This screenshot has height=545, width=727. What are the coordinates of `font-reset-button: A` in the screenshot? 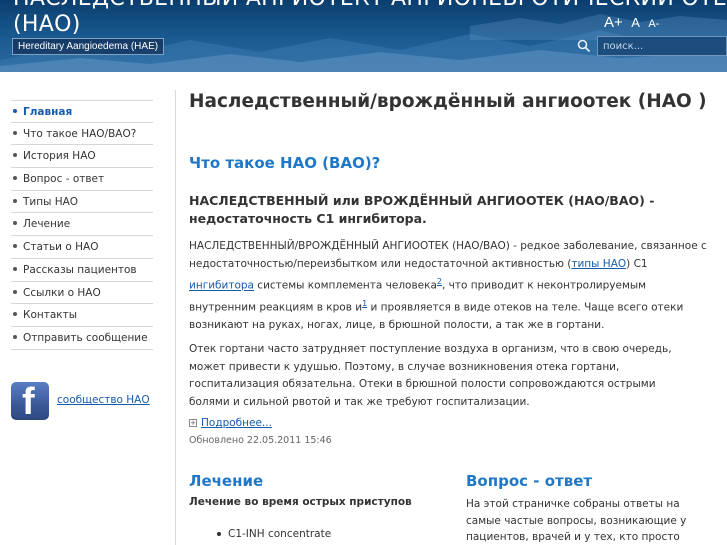 It's located at (635, 22).